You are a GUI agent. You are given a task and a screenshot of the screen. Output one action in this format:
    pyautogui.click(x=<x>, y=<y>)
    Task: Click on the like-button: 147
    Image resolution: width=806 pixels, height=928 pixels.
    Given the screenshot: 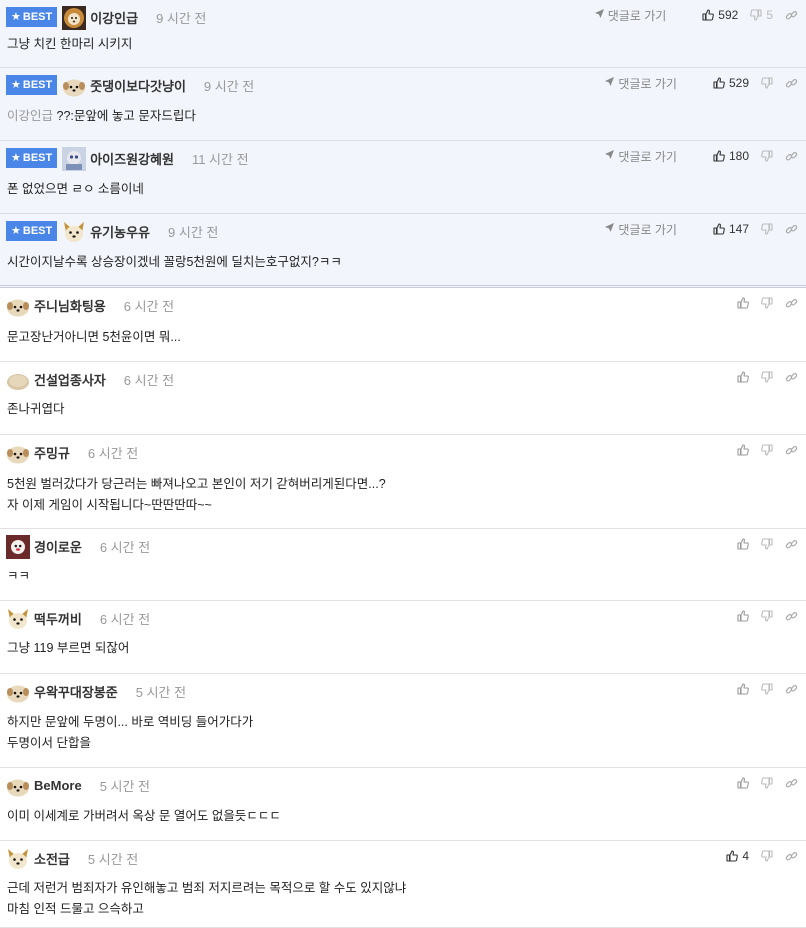 What is the action you would take?
    pyautogui.click(x=731, y=229)
    